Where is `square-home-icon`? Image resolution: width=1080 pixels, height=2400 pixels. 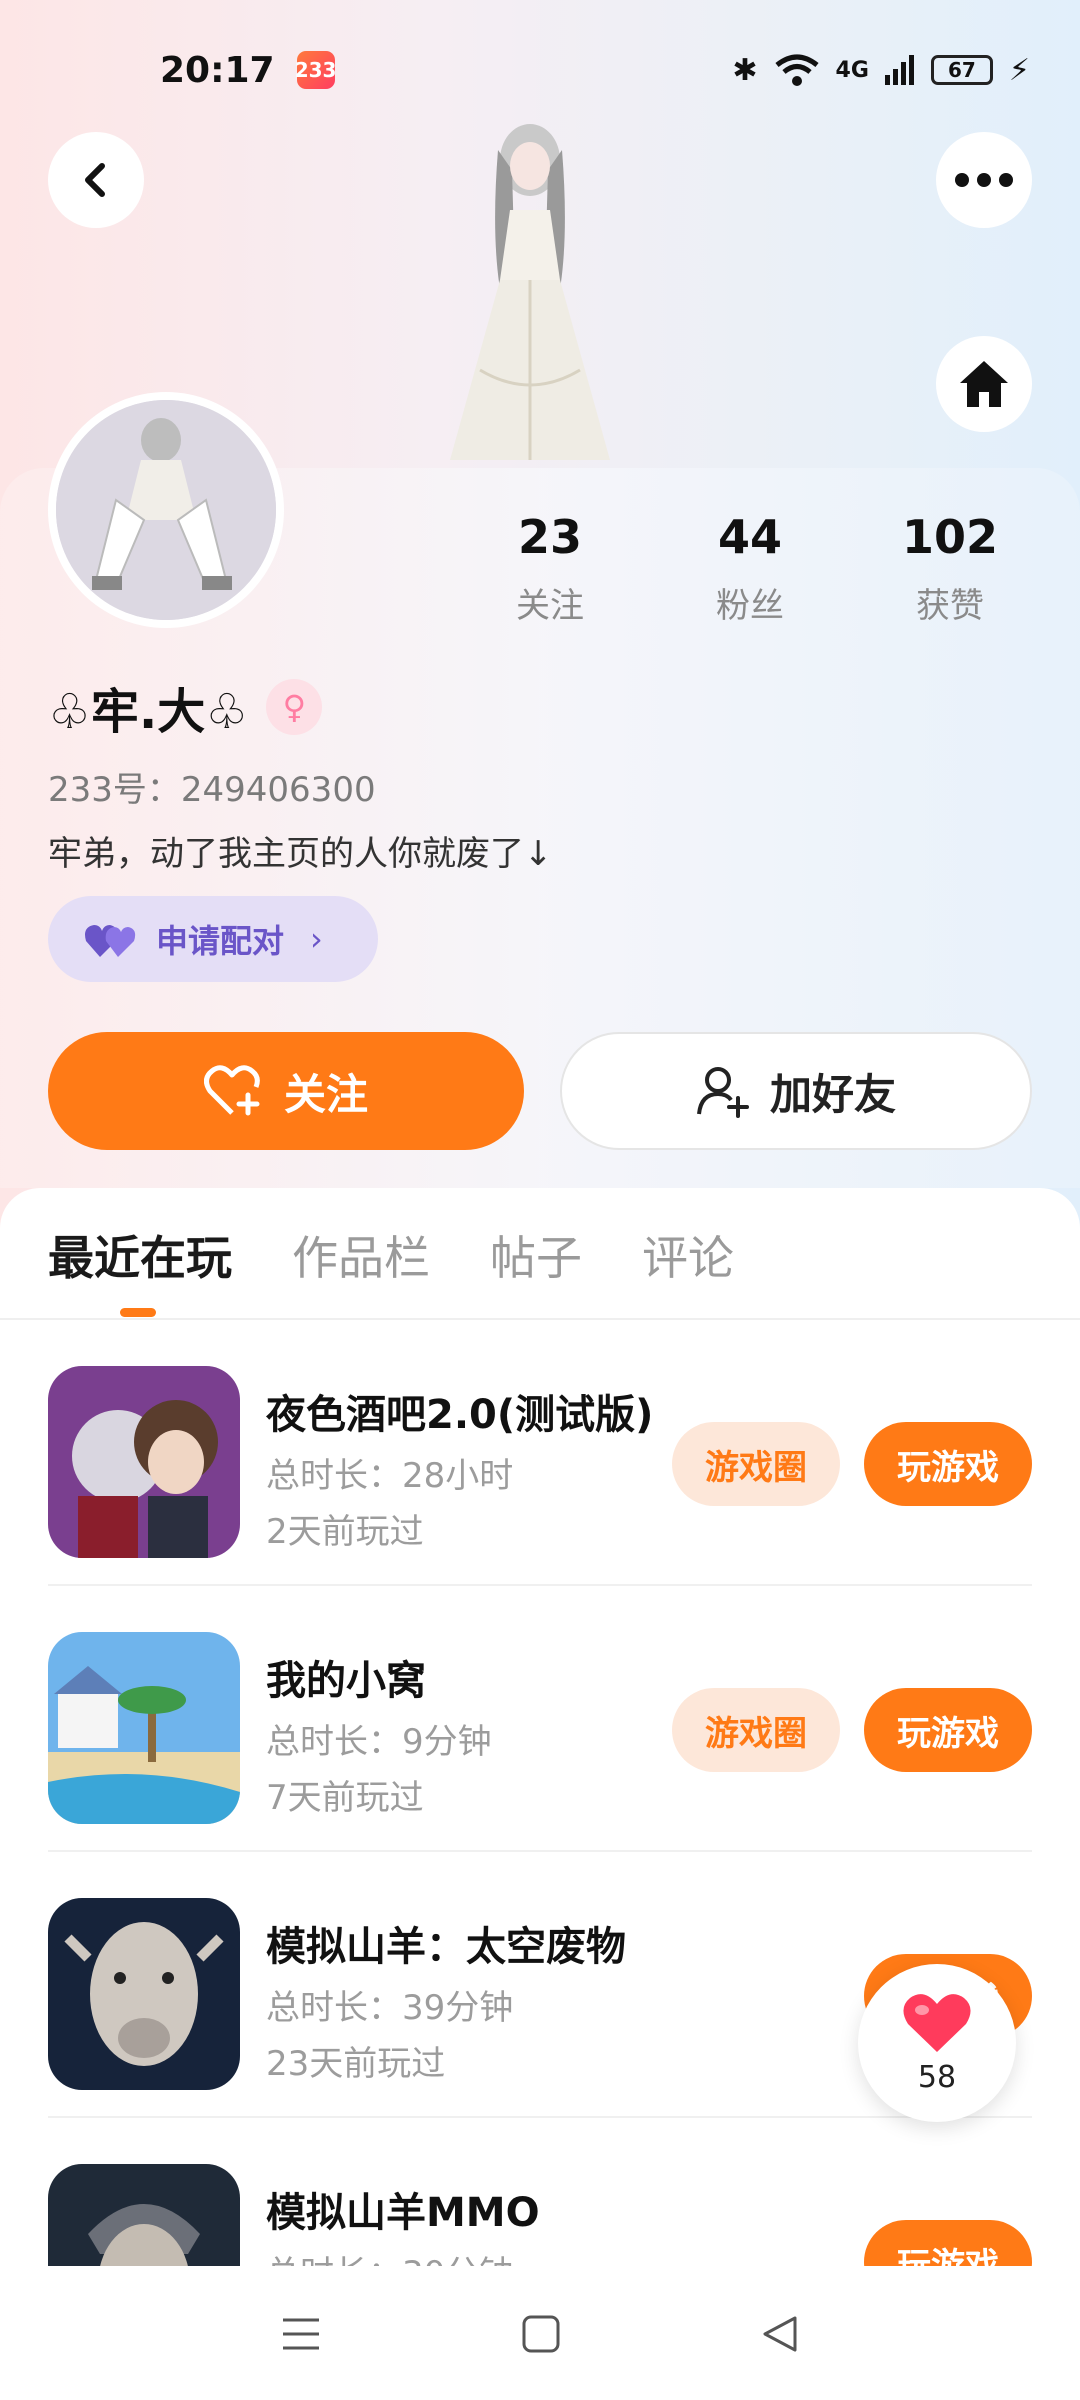
square-home-icon is located at coordinates (541, 2334).